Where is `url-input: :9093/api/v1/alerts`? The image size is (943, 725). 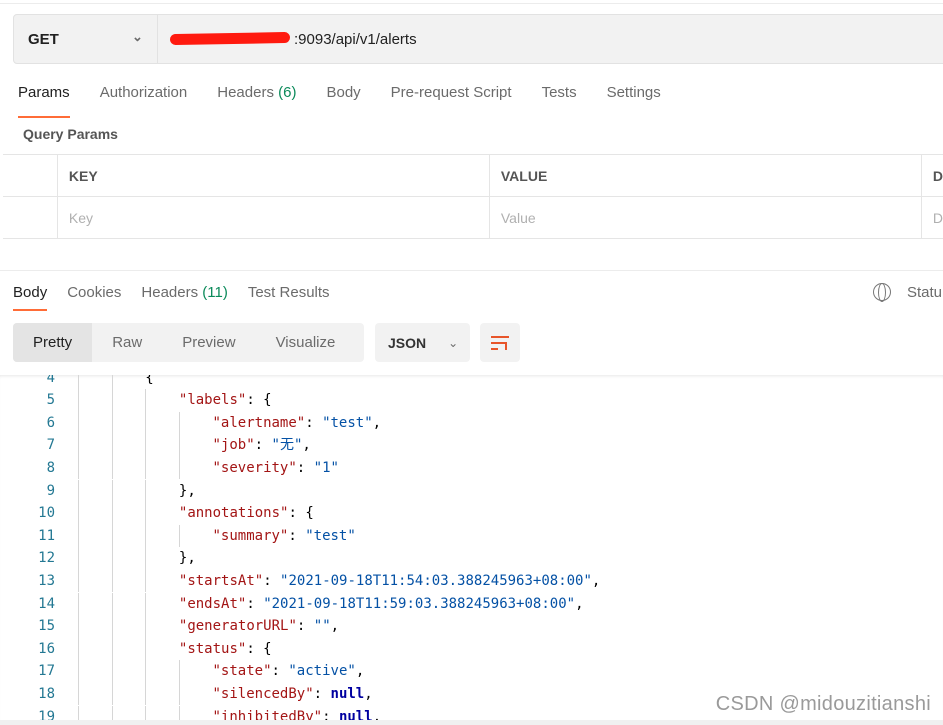
url-input: :9093/api/v1/alerts is located at coordinates (287, 39).